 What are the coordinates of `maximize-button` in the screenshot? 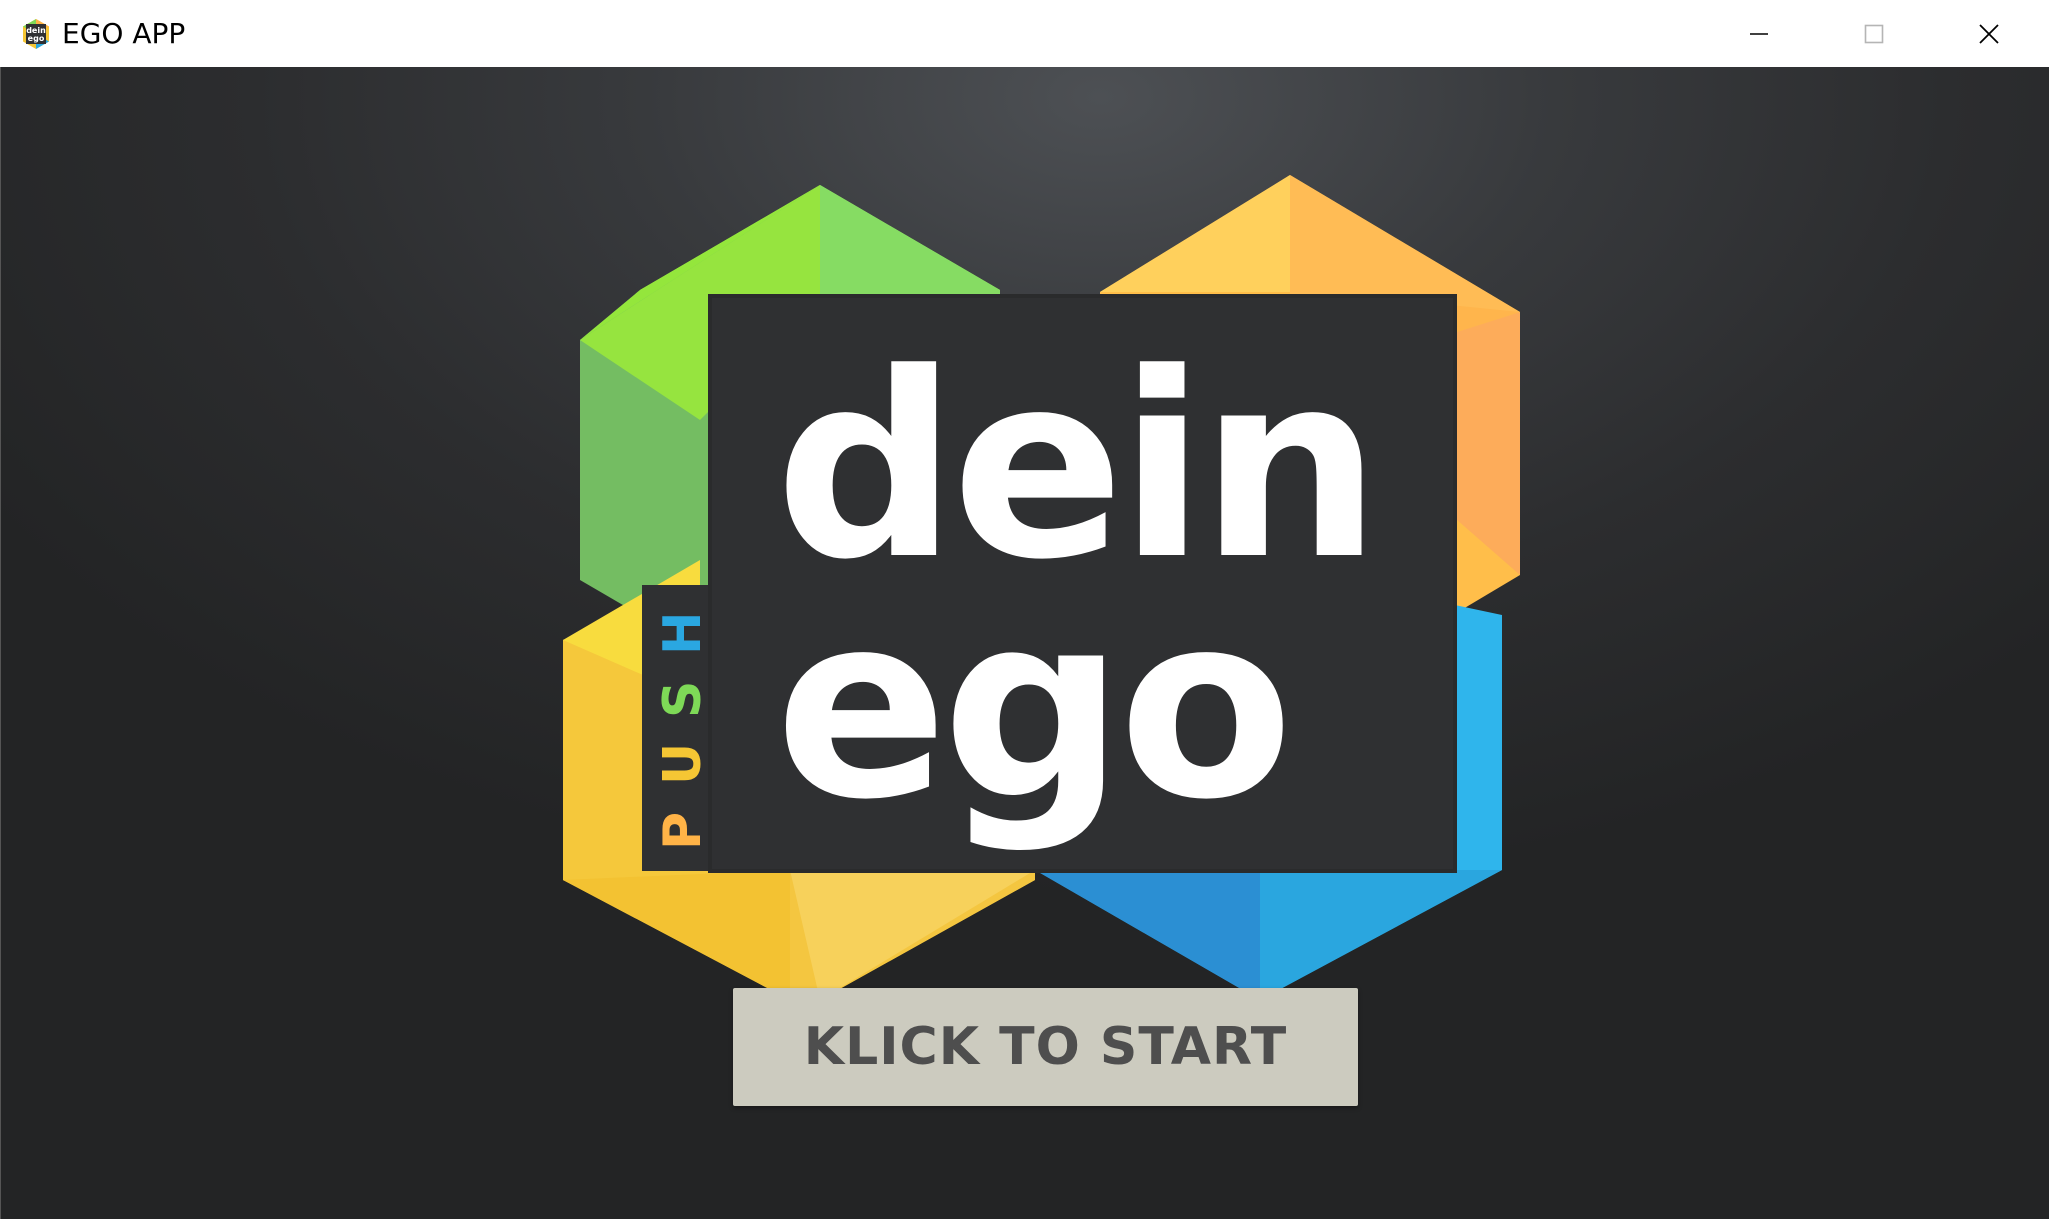 It's located at (1873, 33).